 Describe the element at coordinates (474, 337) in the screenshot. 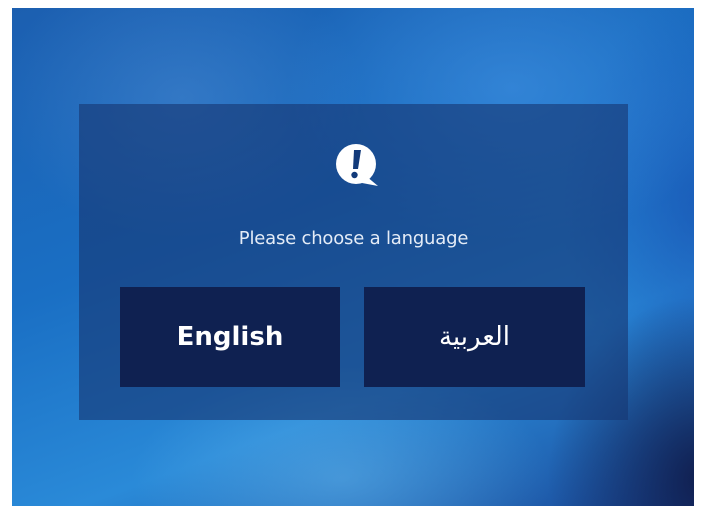

I see `arabic-button: العربية` at that location.